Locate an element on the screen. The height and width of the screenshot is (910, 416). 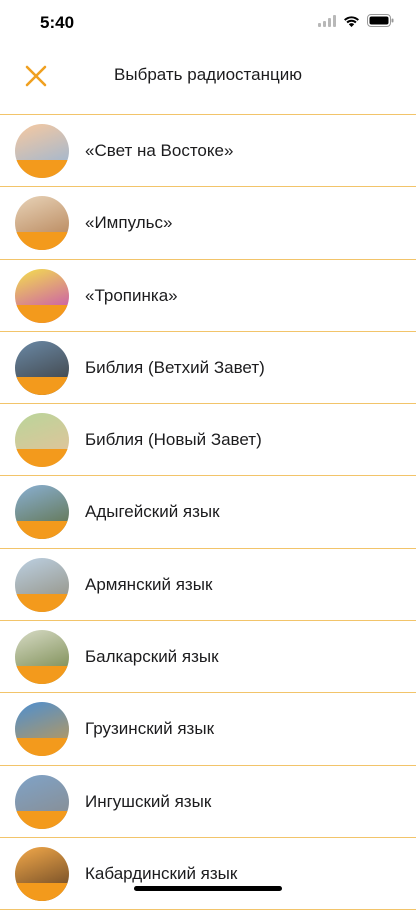
station-label: Библия (Ветхий Завет) is located at coordinates (175, 367).